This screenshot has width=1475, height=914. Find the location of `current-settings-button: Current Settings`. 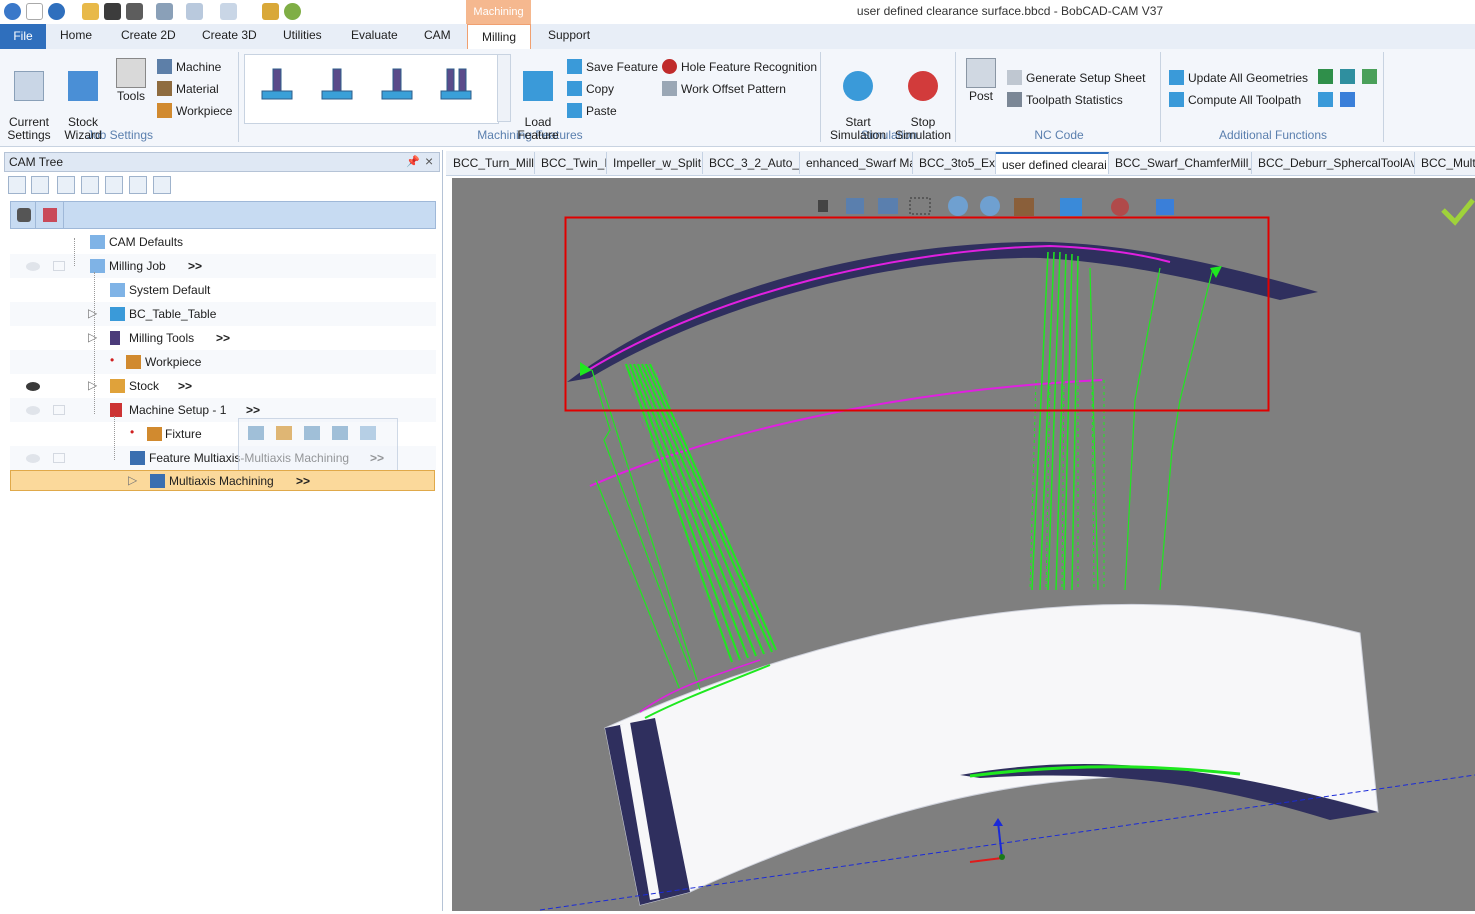

current-settings-button: Current Settings is located at coordinates (29, 100).